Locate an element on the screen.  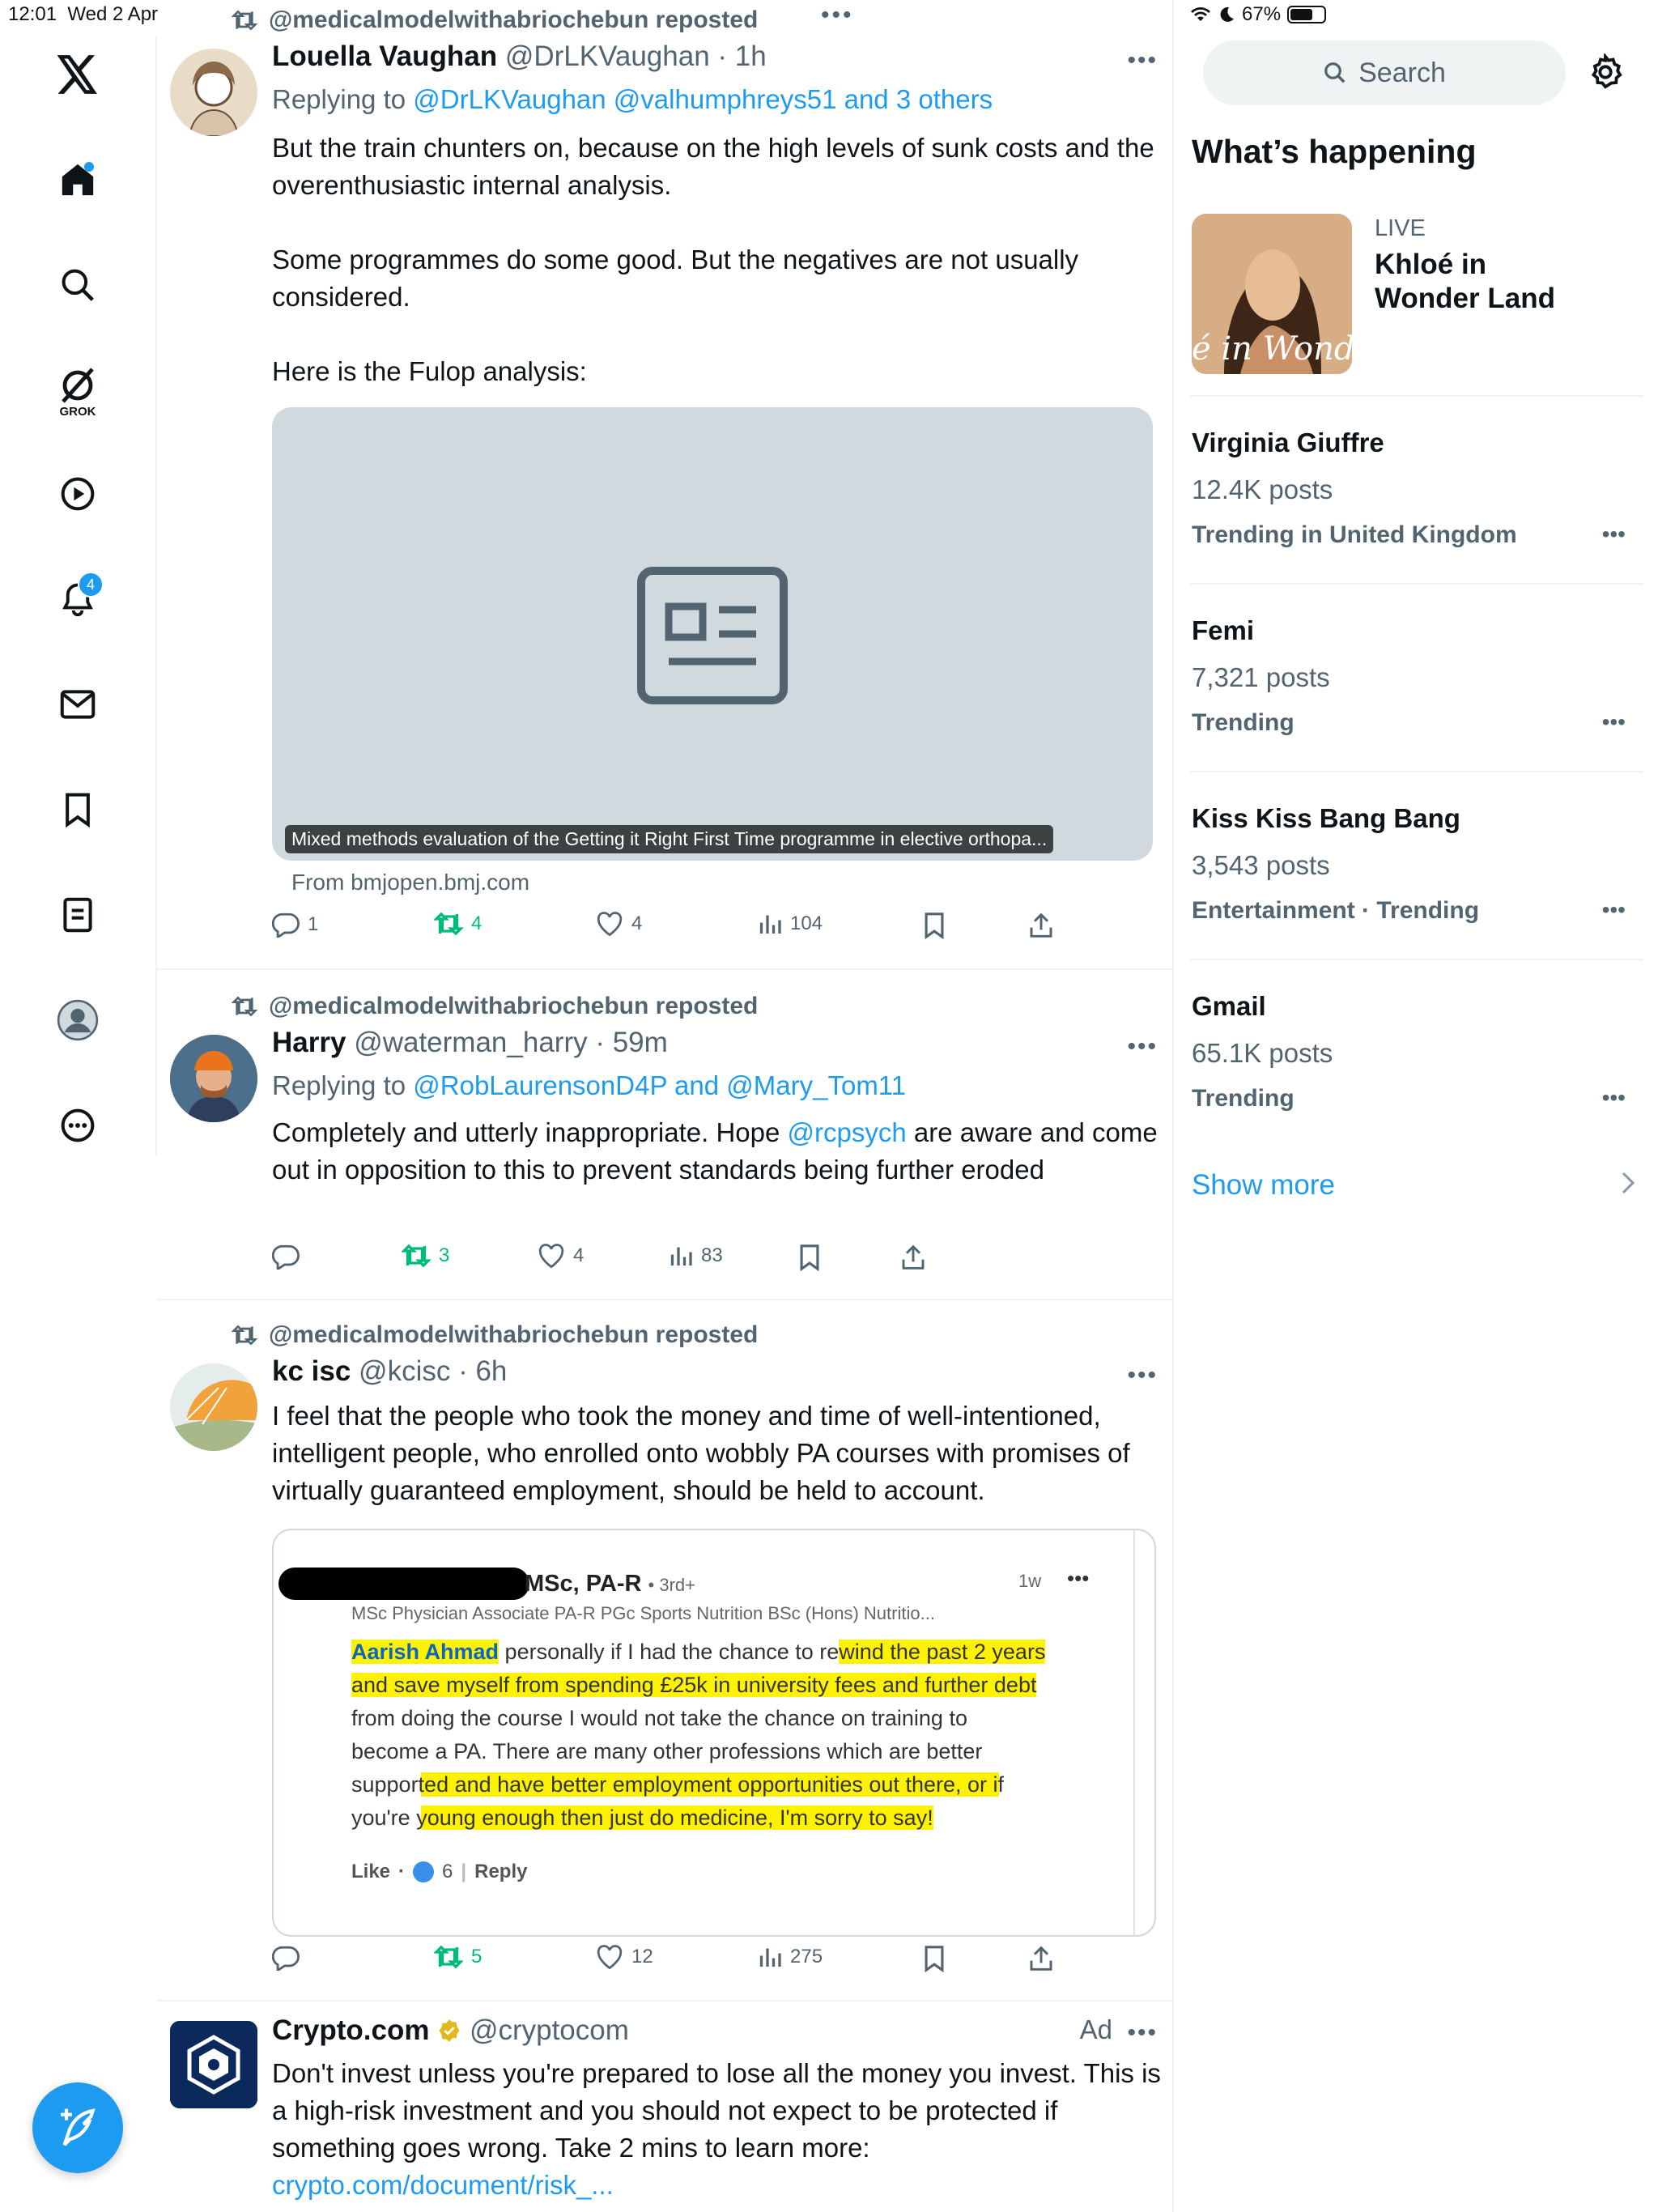
views-button: 83 is located at coordinates (696, 1256).